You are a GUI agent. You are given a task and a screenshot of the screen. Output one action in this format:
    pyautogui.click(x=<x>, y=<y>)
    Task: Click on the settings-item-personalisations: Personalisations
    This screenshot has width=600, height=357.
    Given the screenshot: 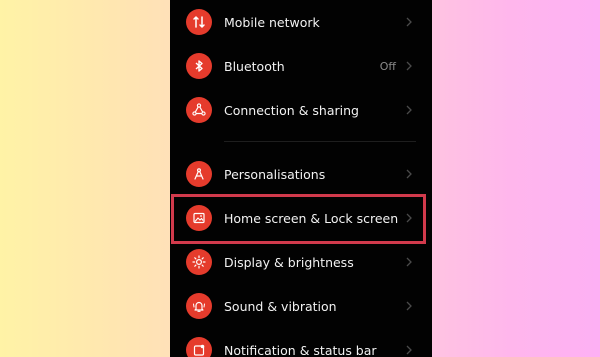 What is the action you would take?
    pyautogui.click(x=301, y=174)
    